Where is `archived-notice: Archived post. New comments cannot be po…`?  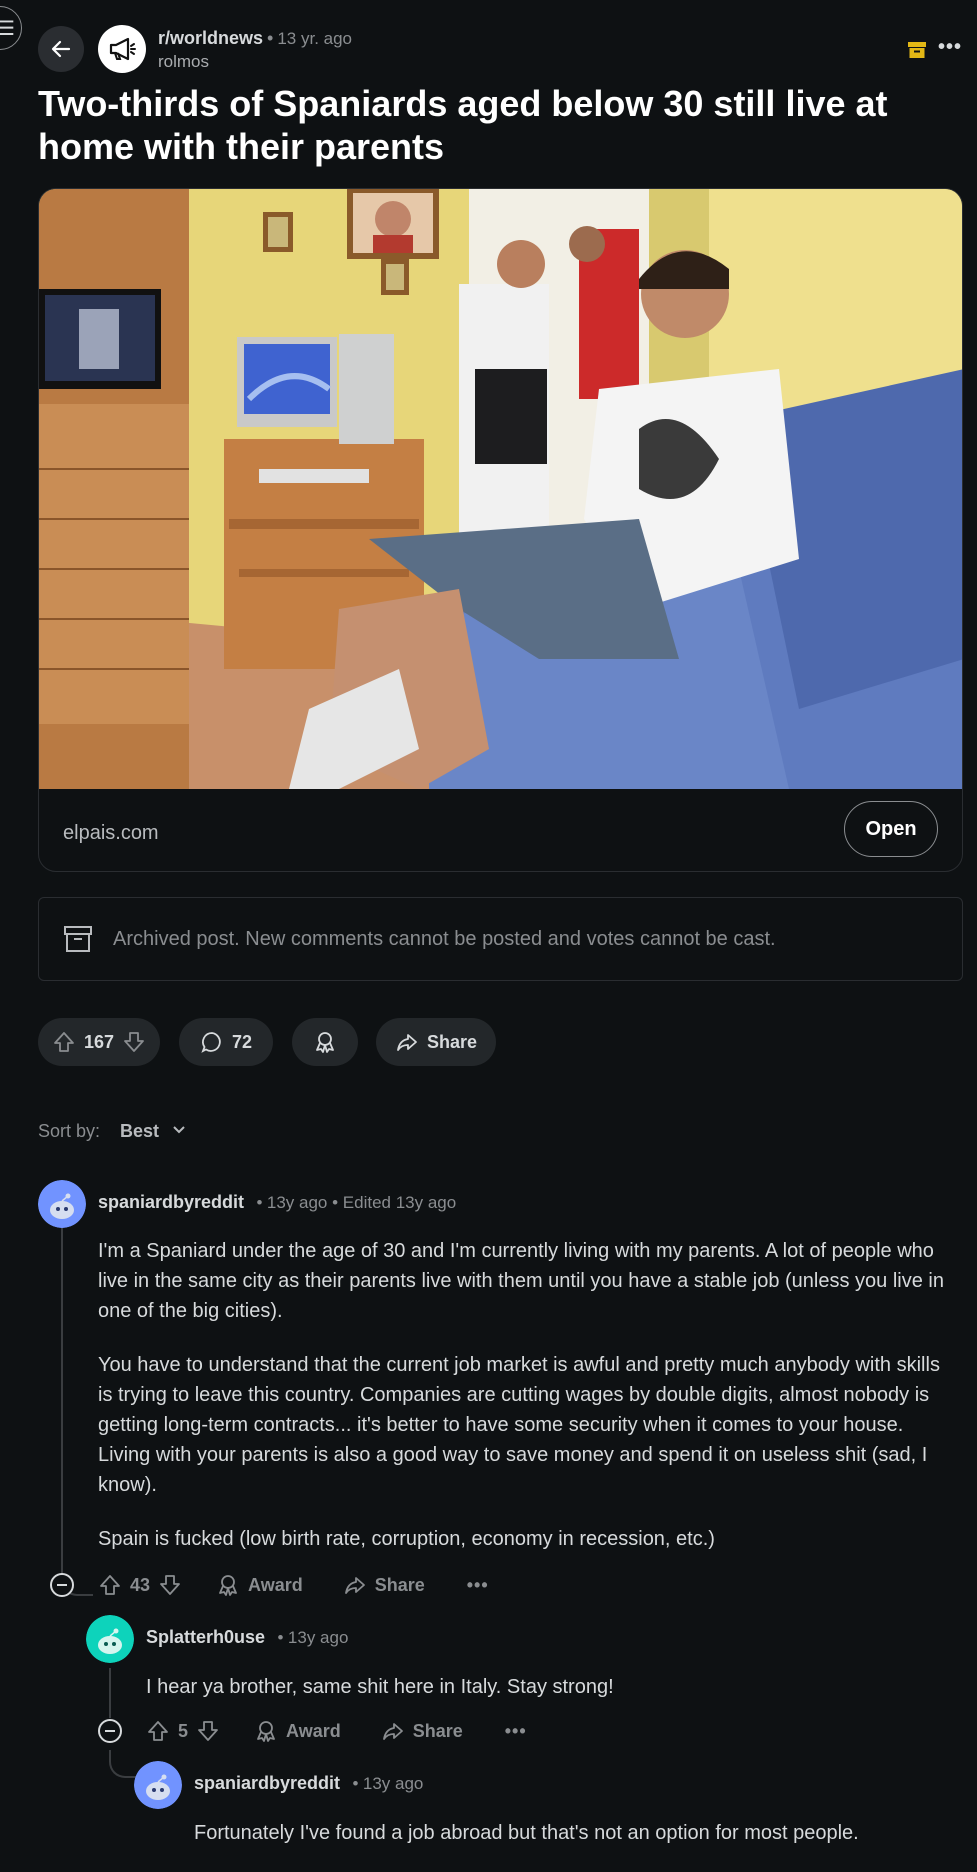 archived-notice: Archived post. New comments cannot be po… is located at coordinates (500, 939).